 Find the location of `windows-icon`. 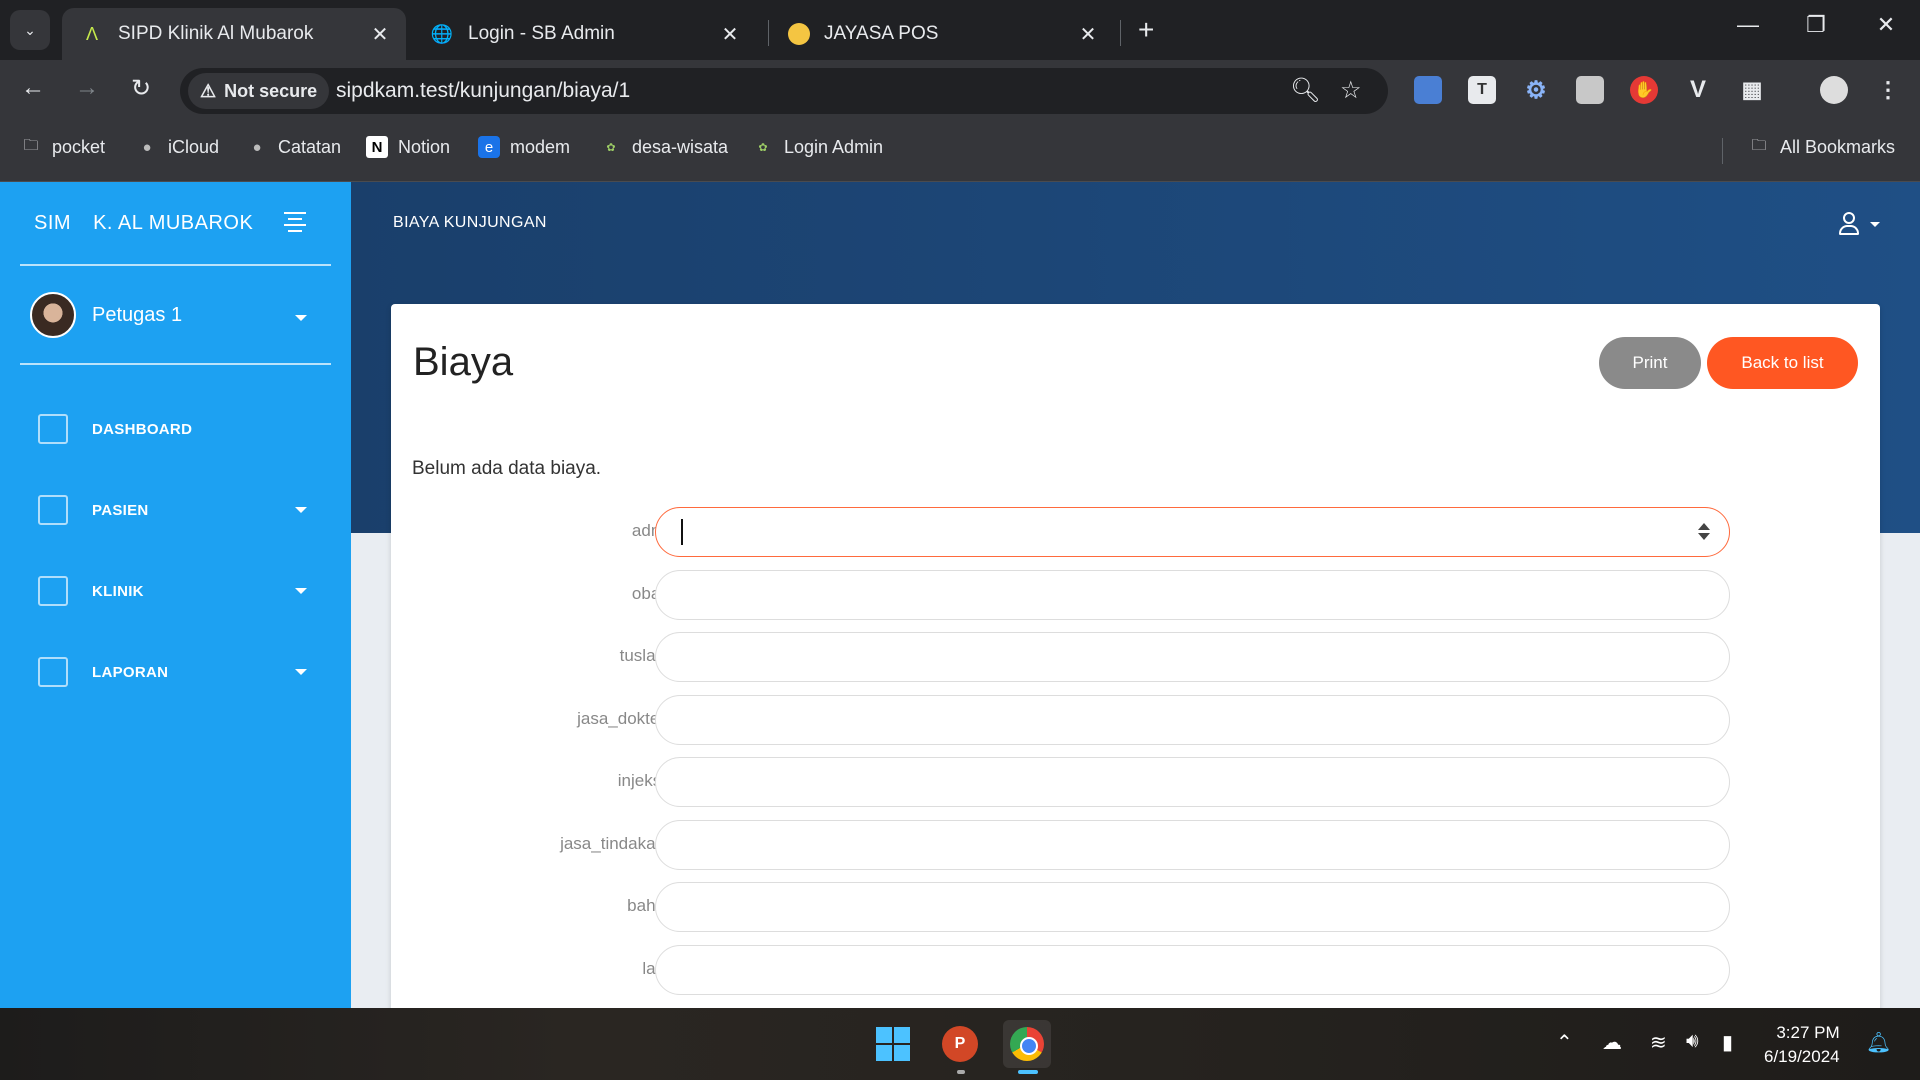

windows-icon is located at coordinates (893, 1044).